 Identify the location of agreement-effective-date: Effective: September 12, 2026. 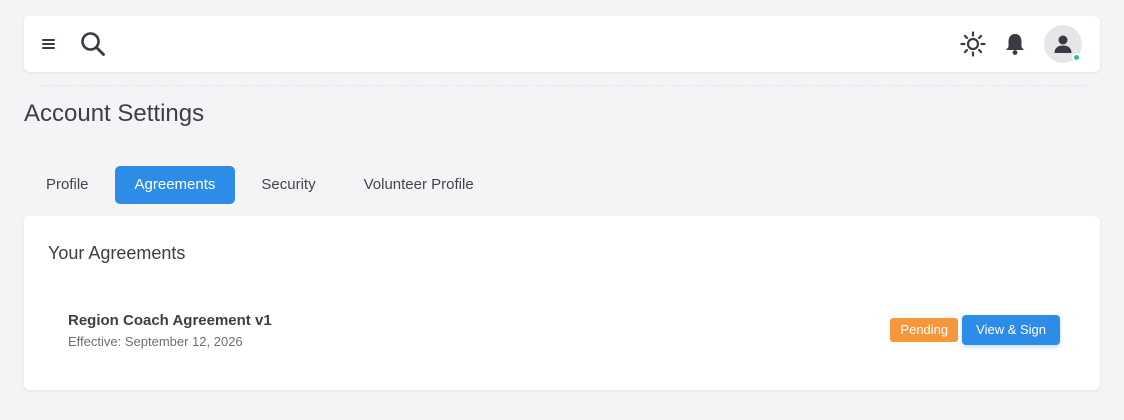
(155, 341).